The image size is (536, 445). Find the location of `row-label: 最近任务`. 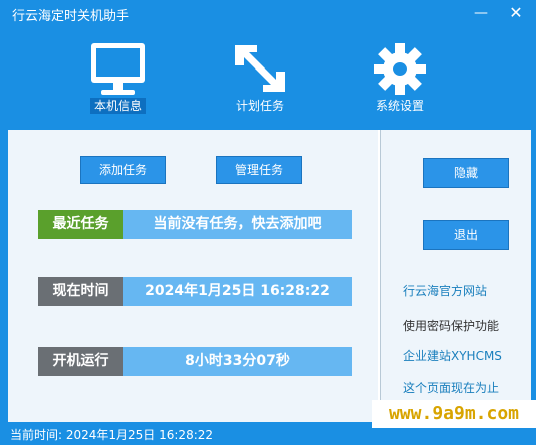

row-label: 最近任务 is located at coordinates (80, 224).